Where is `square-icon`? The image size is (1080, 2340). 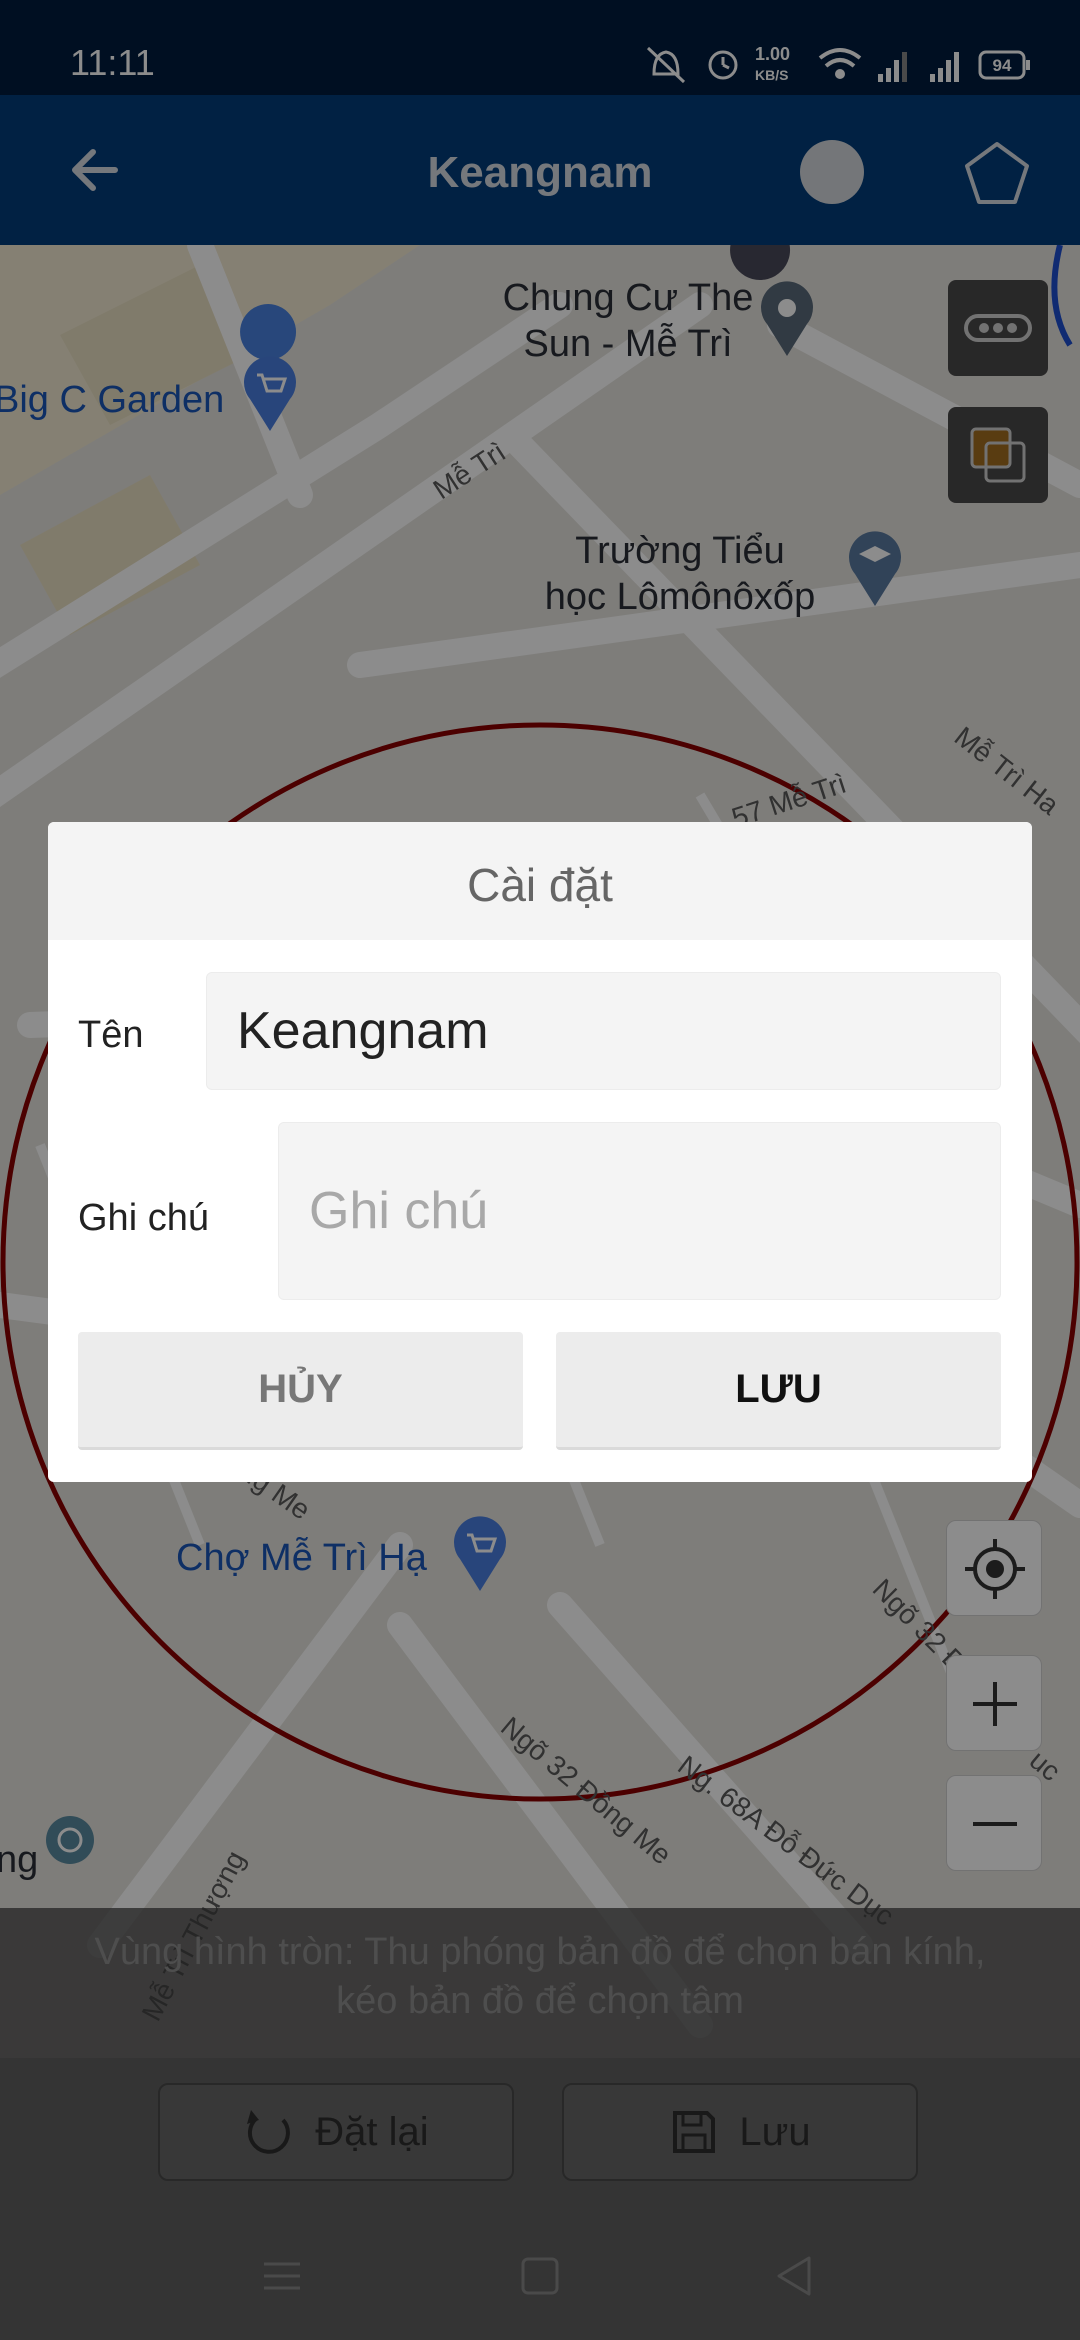
square-icon is located at coordinates (540, 2276).